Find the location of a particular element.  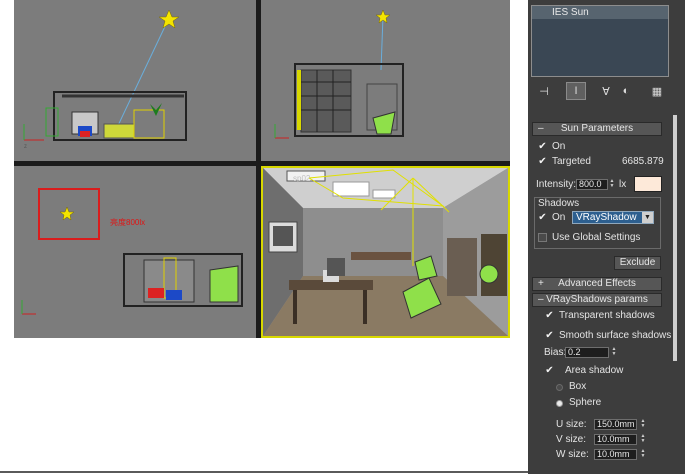

v-size-label: V size: is located at coordinates (571, 439).